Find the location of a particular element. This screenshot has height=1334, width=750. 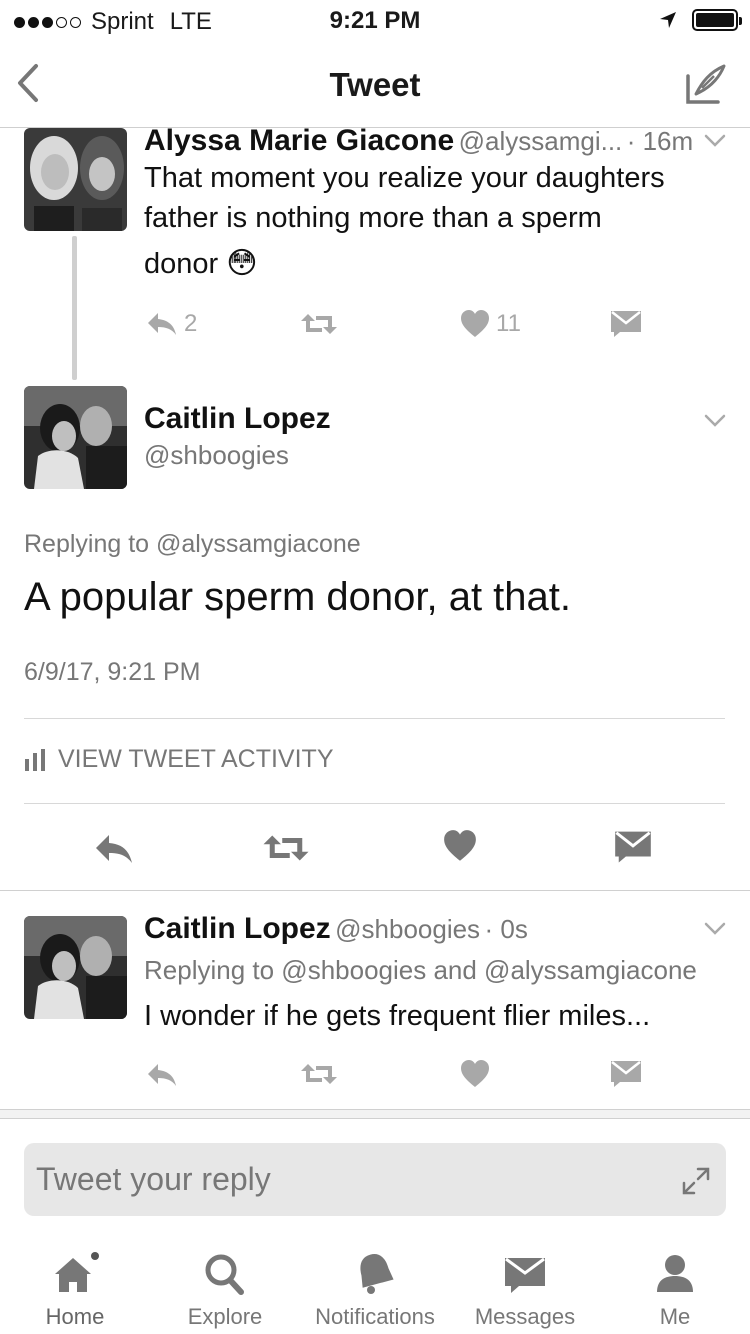

tab-label: Home is located at coordinates (75, 1316).